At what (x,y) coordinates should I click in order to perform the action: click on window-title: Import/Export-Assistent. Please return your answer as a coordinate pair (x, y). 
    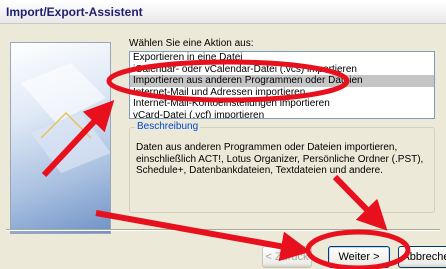
    Looking at the image, I should click on (74, 12).